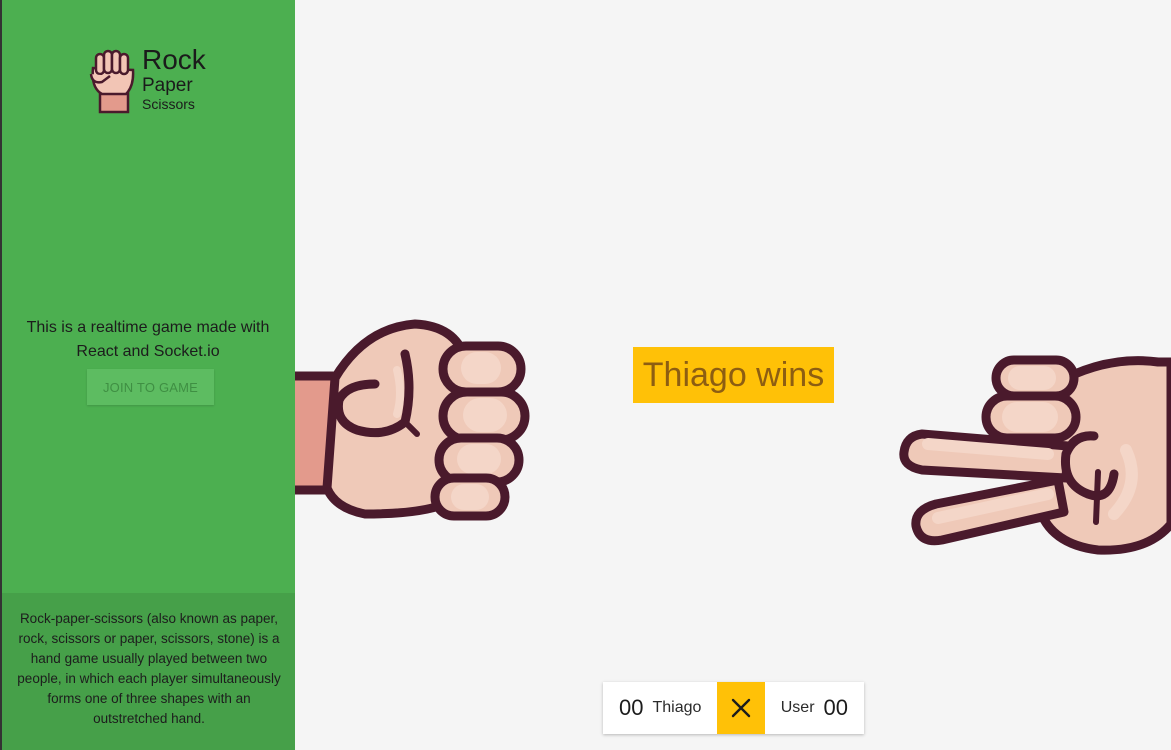 Image resolution: width=1171 pixels, height=750 pixels. I want to click on scissors-hand-icon, so click(1035, 455).